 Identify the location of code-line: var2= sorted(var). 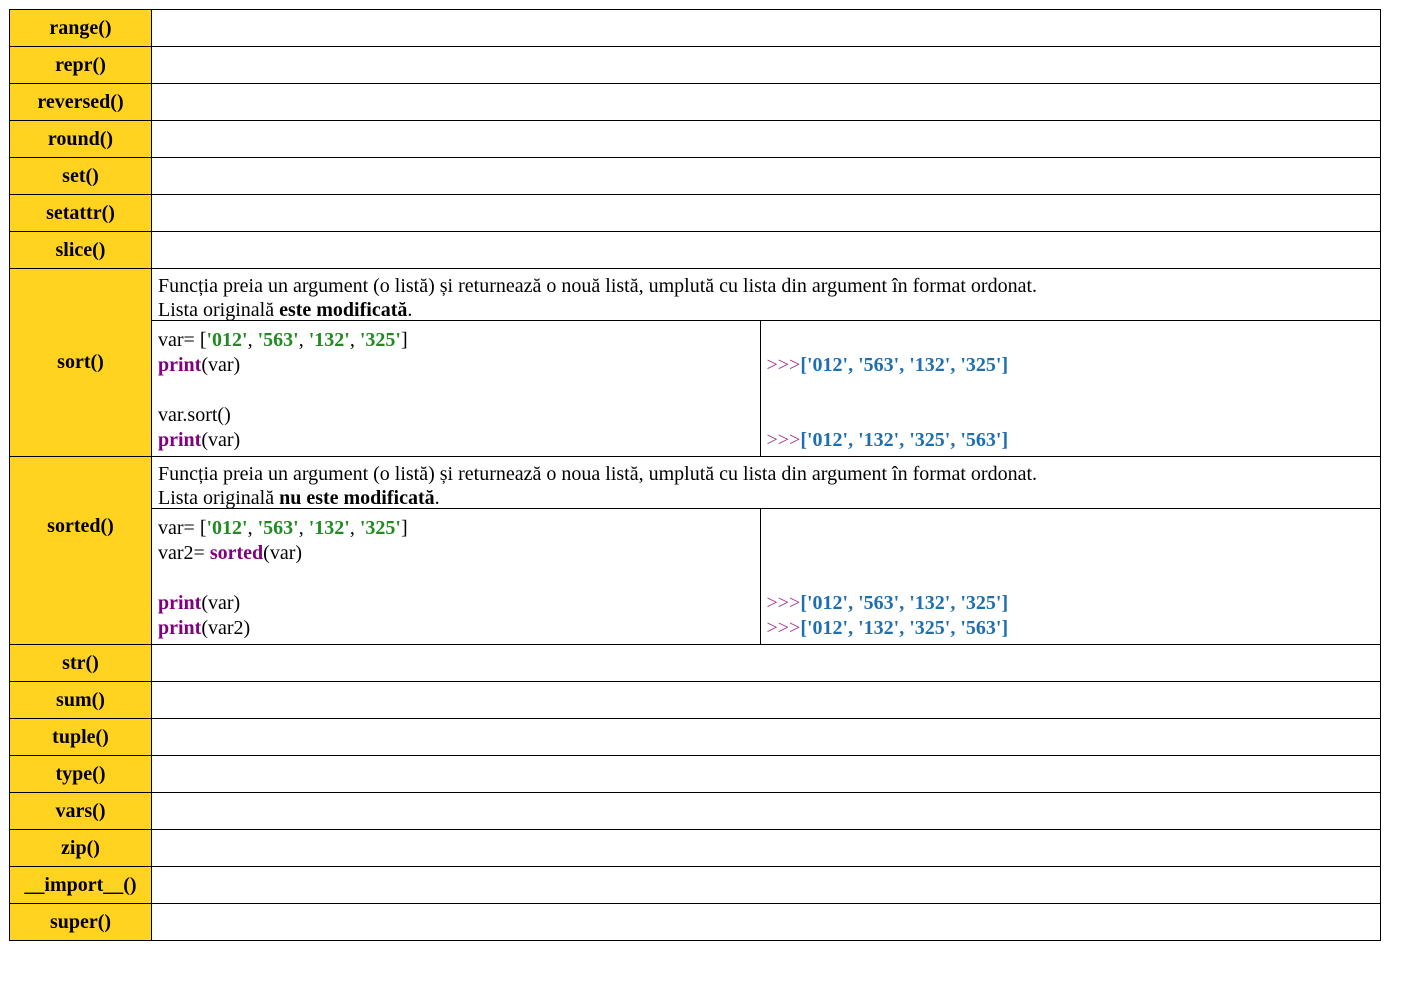
(456, 553).